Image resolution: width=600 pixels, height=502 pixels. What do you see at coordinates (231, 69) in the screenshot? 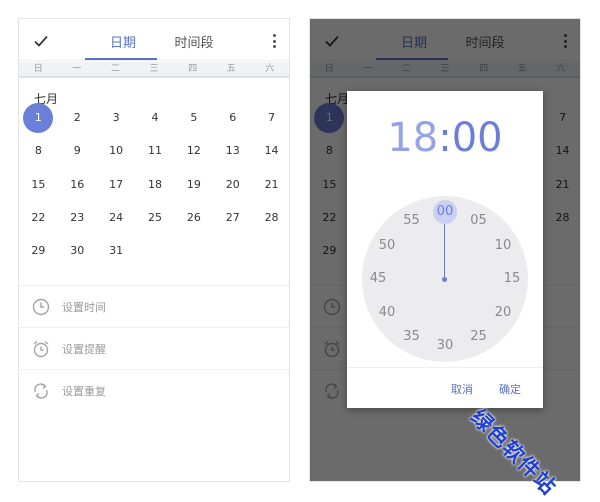
I see `weekday-label: 五` at bounding box center [231, 69].